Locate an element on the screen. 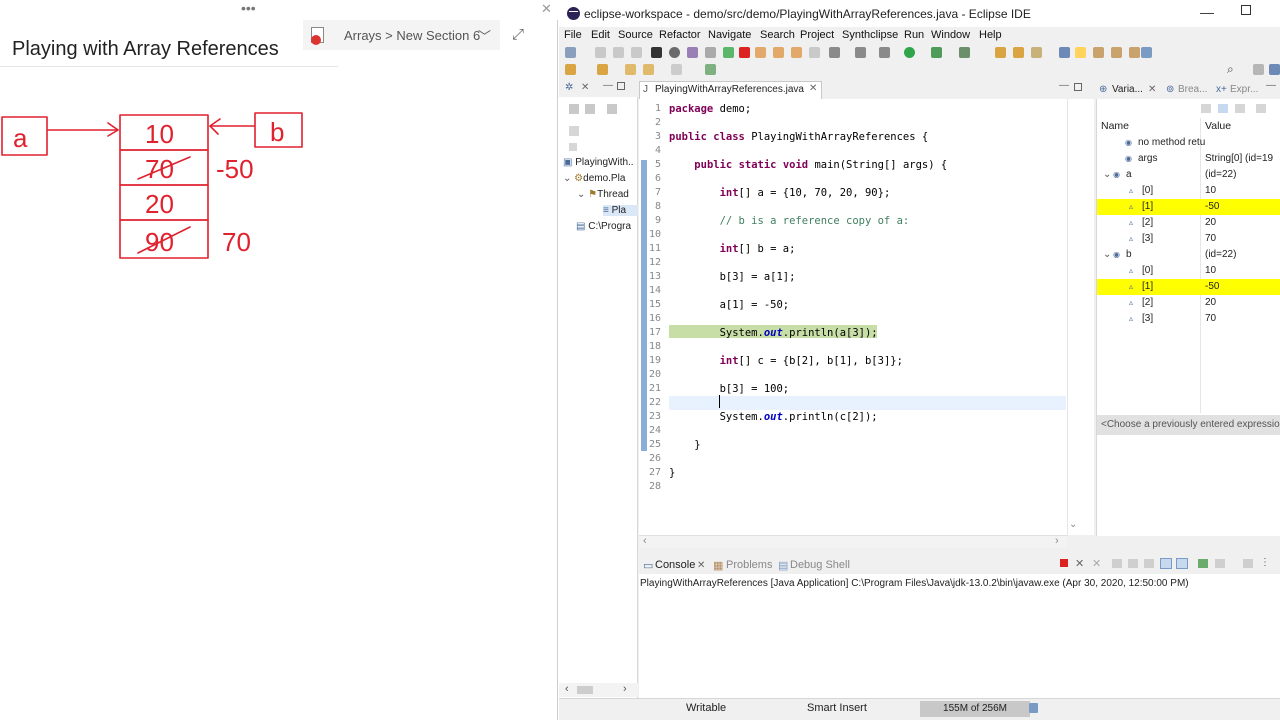 Image resolution: width=1280 pixels, height=720 pixels. scroll-right-icon: › is located at coordinates (1057, 541).